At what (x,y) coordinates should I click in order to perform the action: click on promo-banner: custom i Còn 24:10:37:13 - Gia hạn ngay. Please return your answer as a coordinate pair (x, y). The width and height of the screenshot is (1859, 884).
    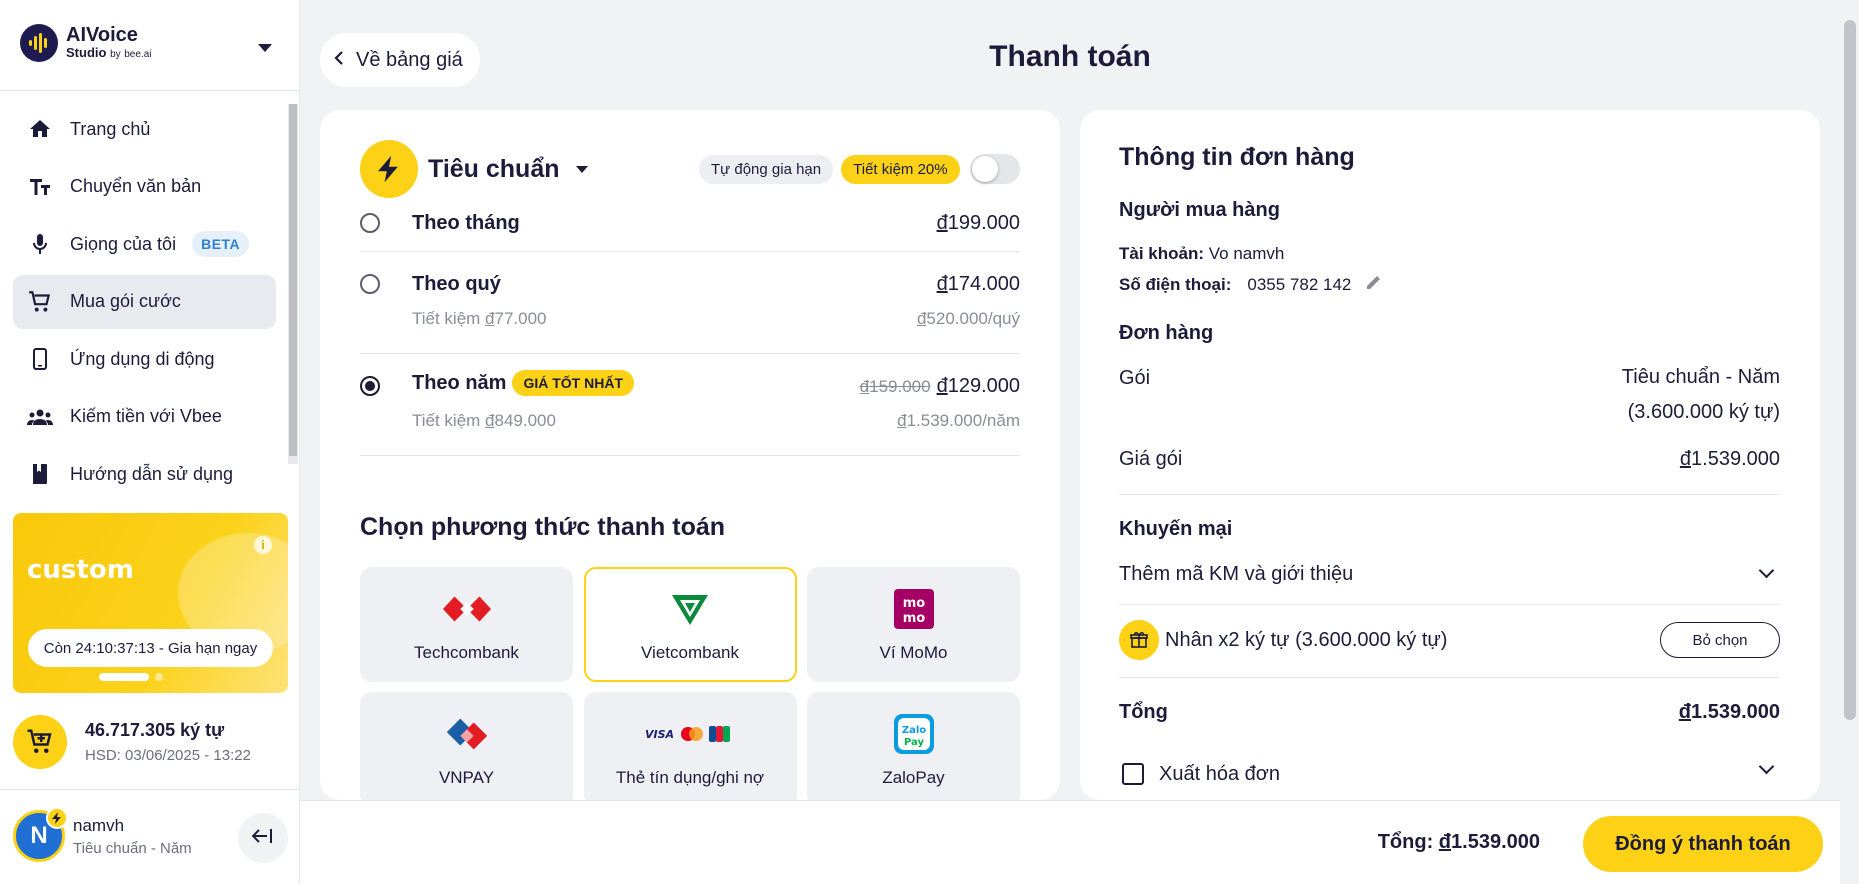
    Looking at the image, I should click on (150, 603).